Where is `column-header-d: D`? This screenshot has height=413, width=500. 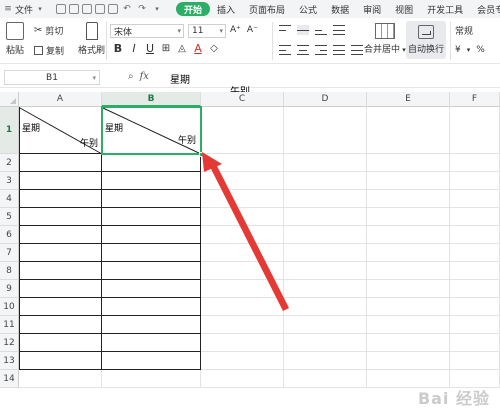
column-header-d: D is located at coordinates (325, 99).